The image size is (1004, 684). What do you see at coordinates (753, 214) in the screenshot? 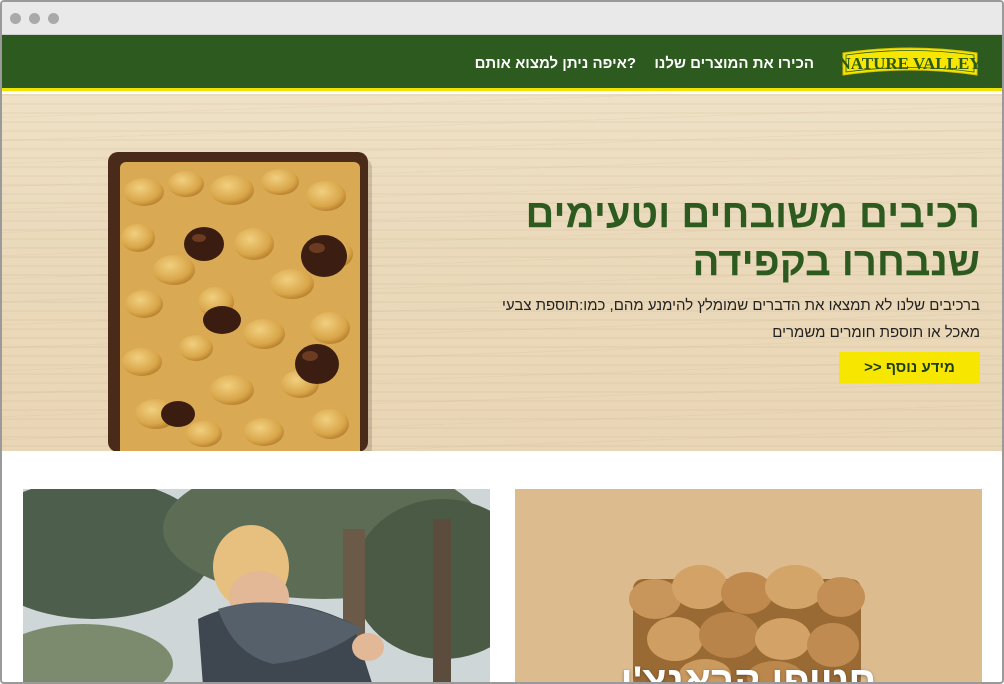
I see `hero-title-line-1: רכיבים משובחים וטעימים` at bounding box center [753, 214].